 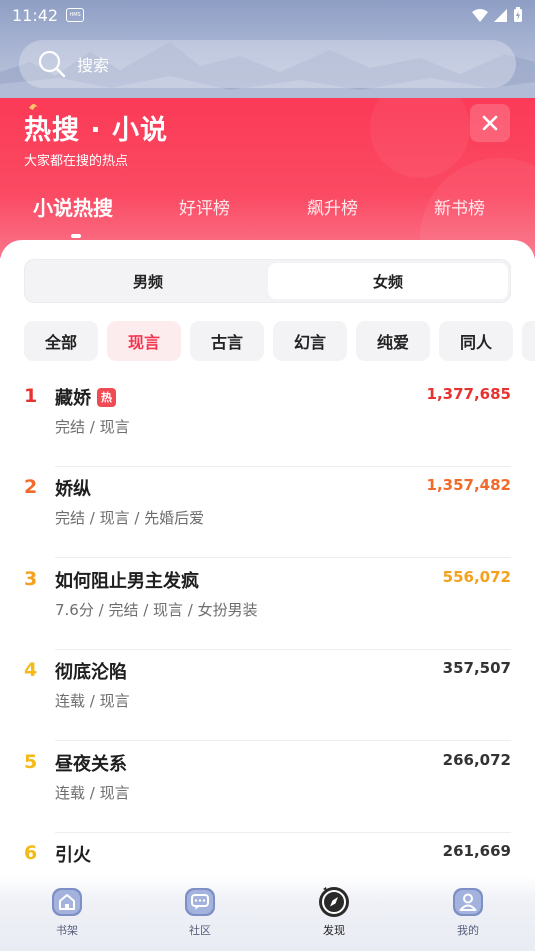 I want to click on rank-number: 2, so click(x=31, y=487).